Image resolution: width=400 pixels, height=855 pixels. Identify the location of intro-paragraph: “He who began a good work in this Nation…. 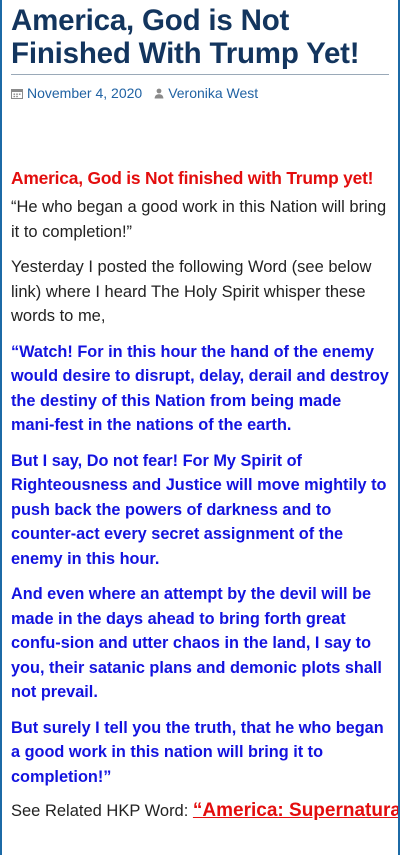
(199, 219).